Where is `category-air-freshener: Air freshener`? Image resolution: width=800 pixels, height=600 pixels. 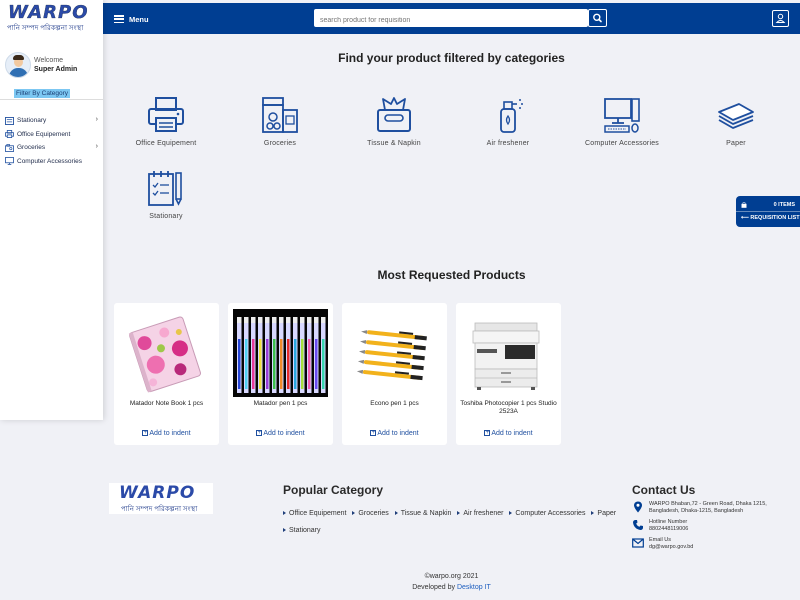
category-air-freshener: Air freshener is located at coordinates (508, 121).